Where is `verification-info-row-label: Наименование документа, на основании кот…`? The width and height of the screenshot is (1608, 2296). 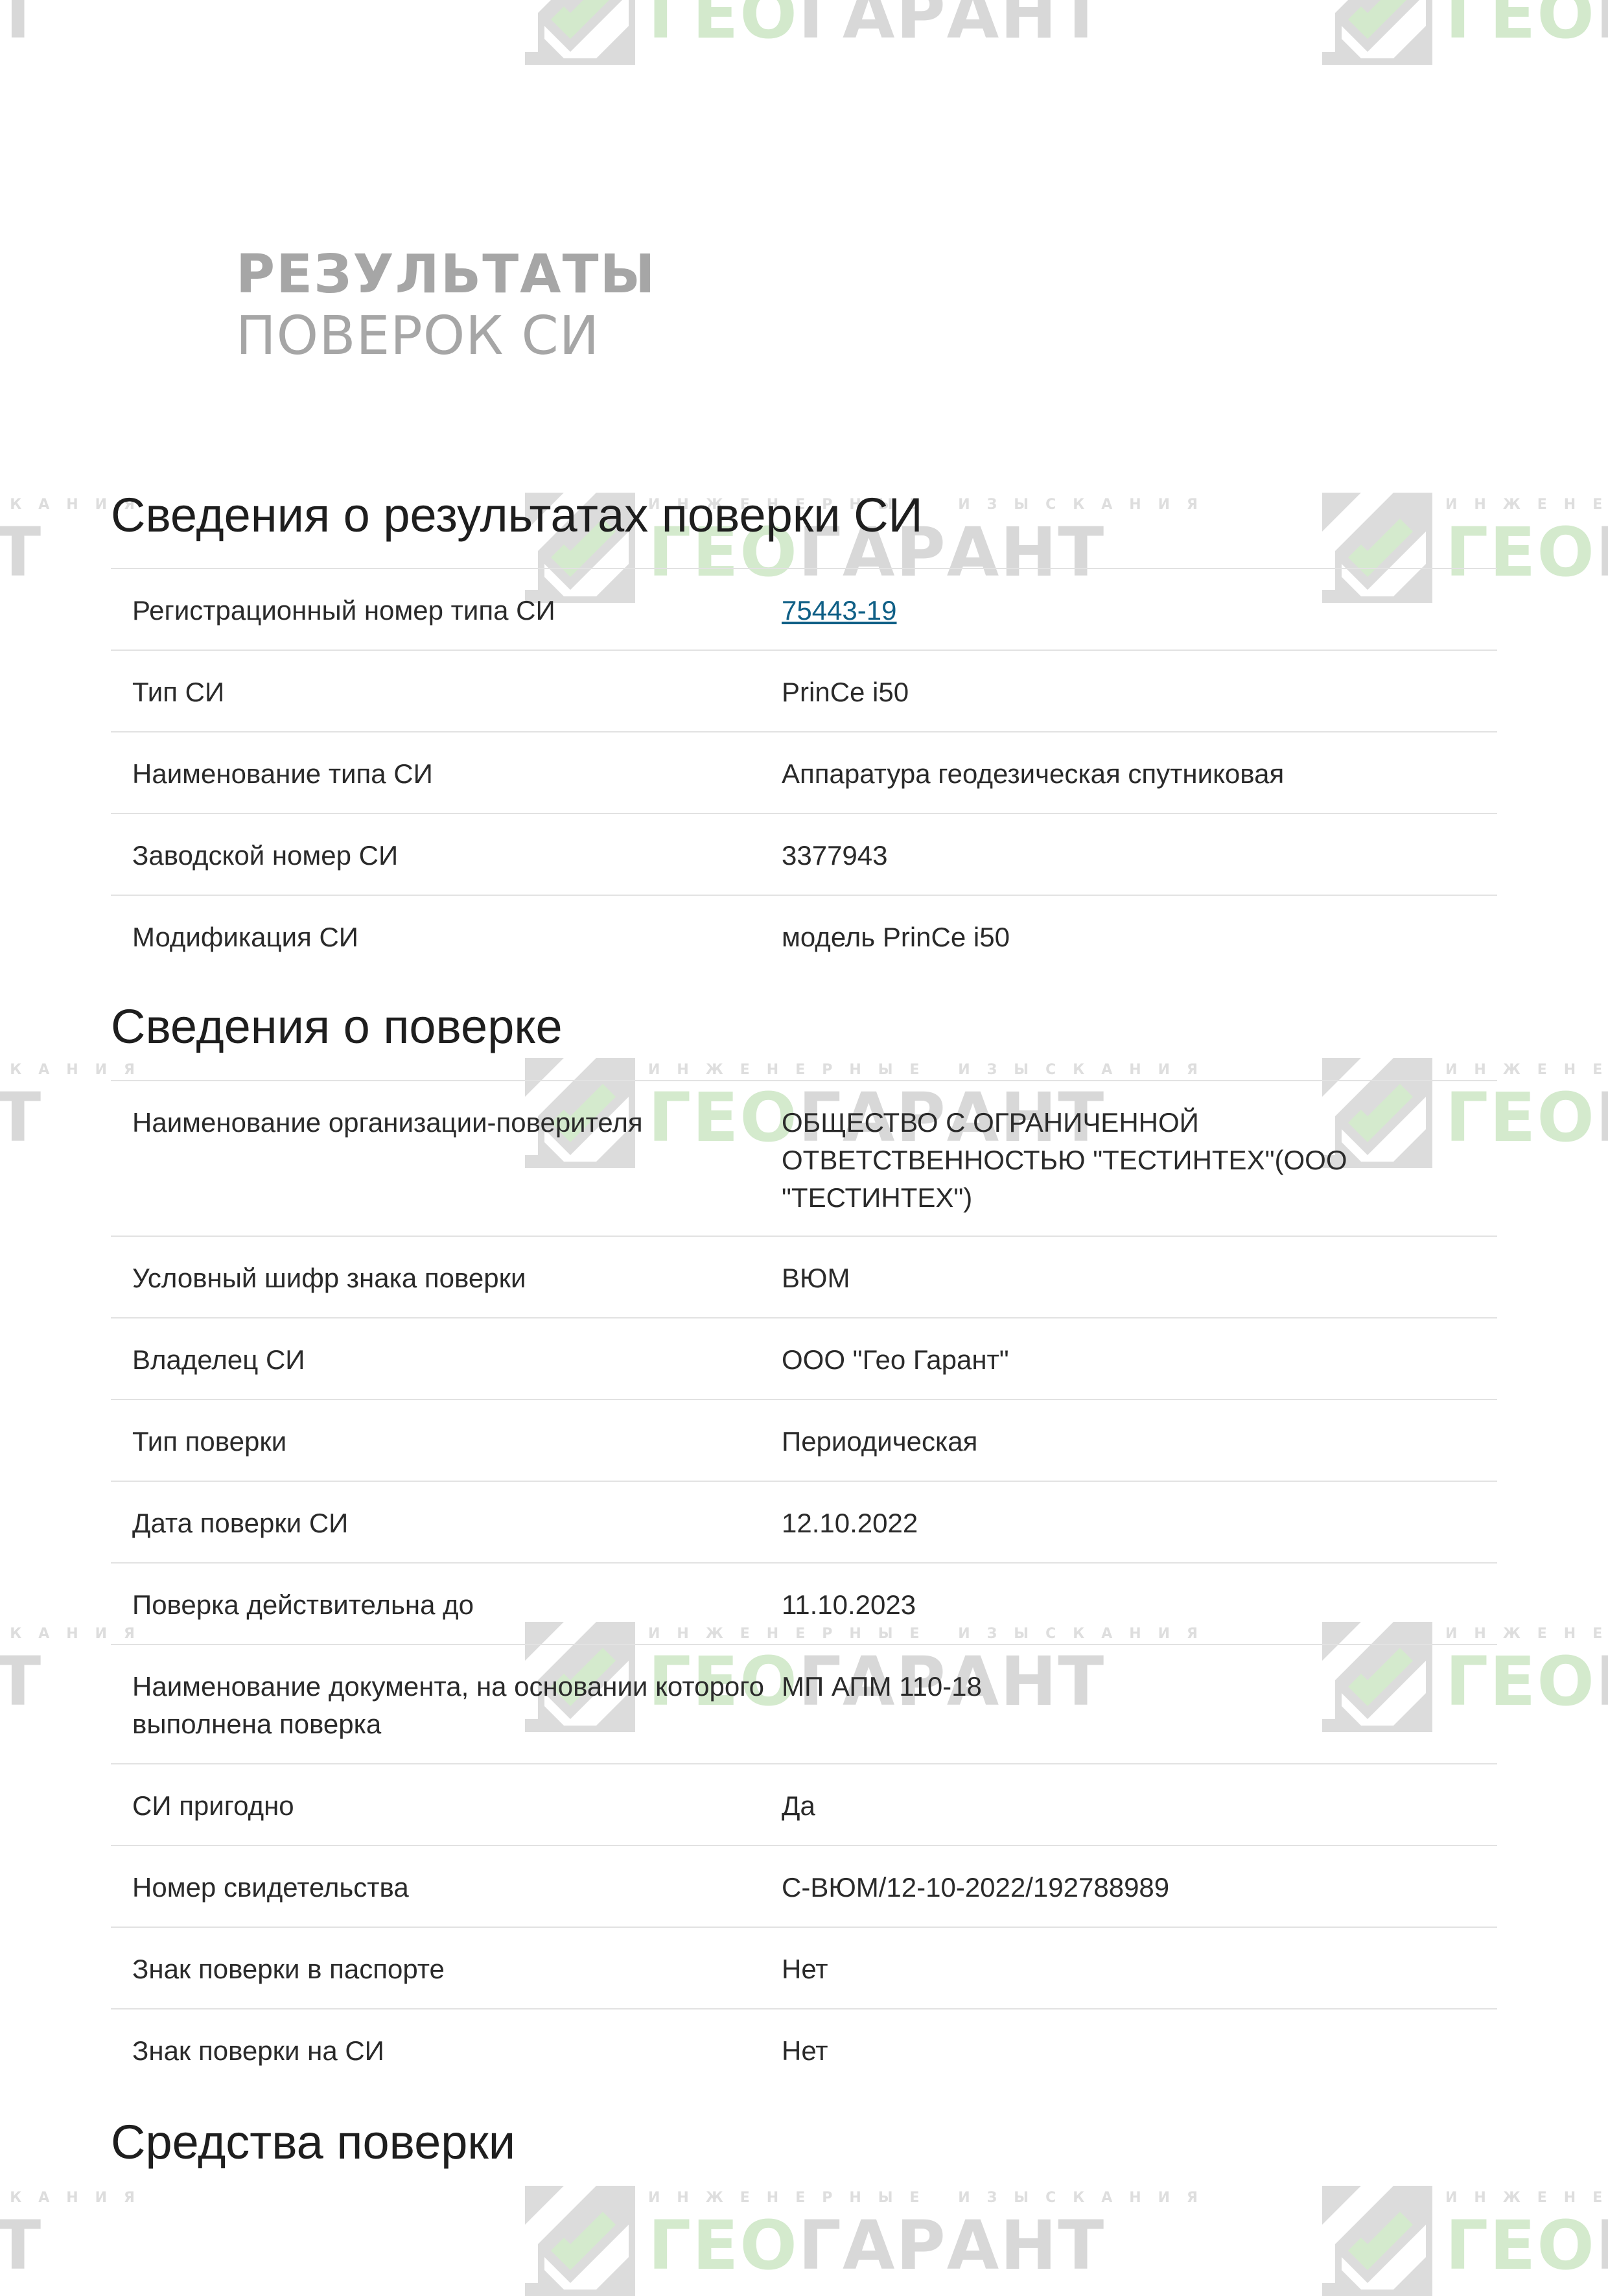
verification-info-row-label: Наименование документа, на основании кот… is located at coordinates (448, 1705).